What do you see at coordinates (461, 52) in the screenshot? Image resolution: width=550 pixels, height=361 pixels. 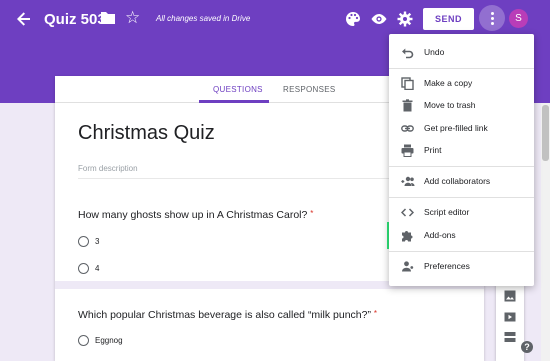 I see `menu-item-undo: Undo` at bounding box center [461, 52].